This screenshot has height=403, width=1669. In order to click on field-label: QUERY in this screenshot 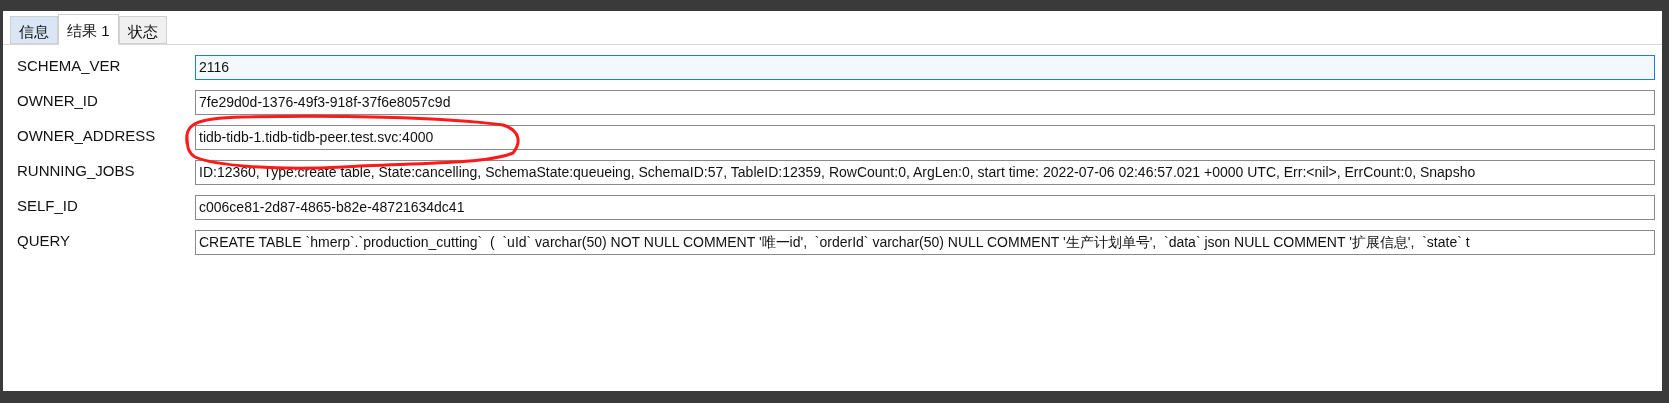, I will do `click(44, 241)`.